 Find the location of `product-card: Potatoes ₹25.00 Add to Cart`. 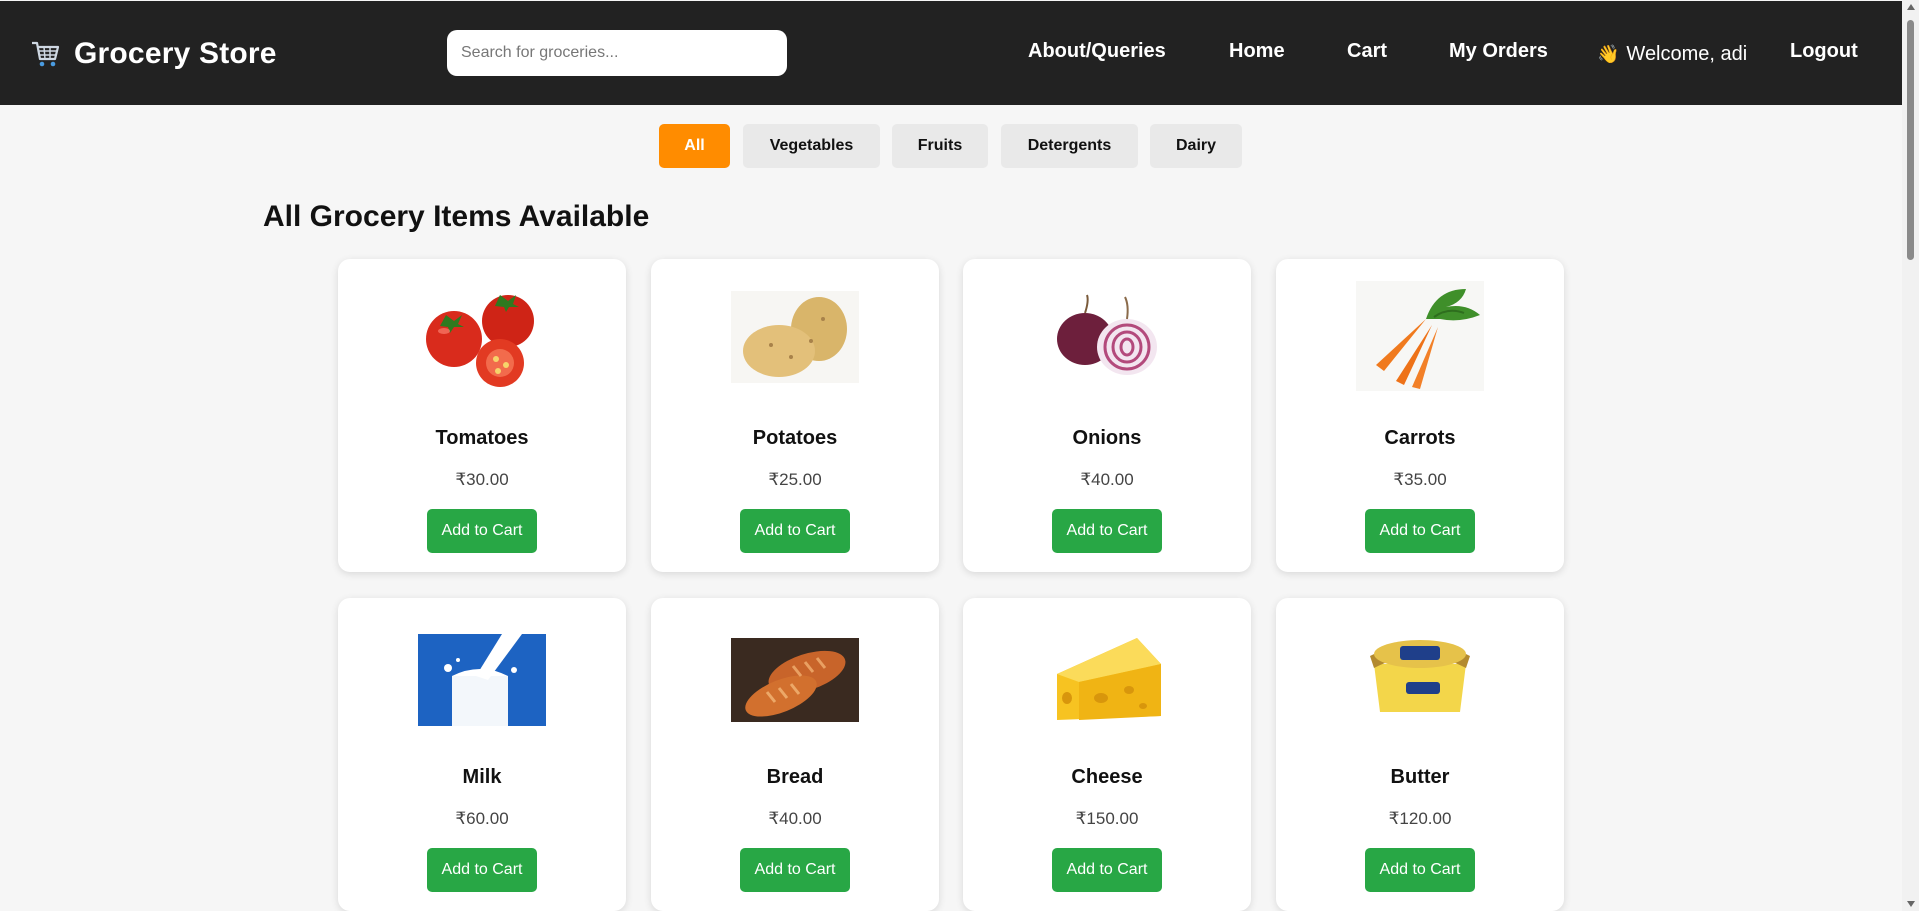

product-card: Potatoes ₹25.00 Add to Cart is located at coordinates (795, 415).